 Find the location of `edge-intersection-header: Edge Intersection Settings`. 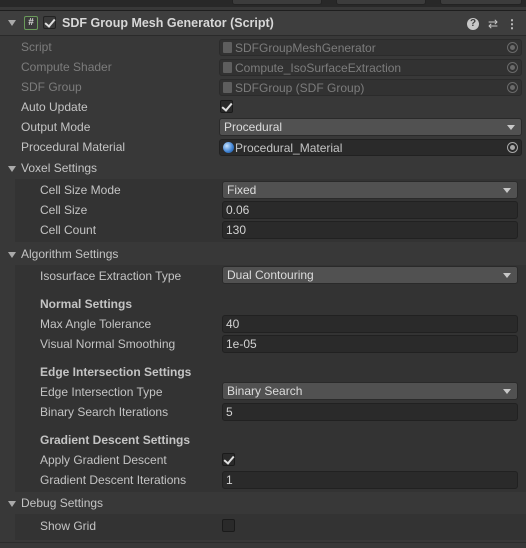

edge-intersection-header: Edge Intersection Settings is located at coordinates (116, 372).